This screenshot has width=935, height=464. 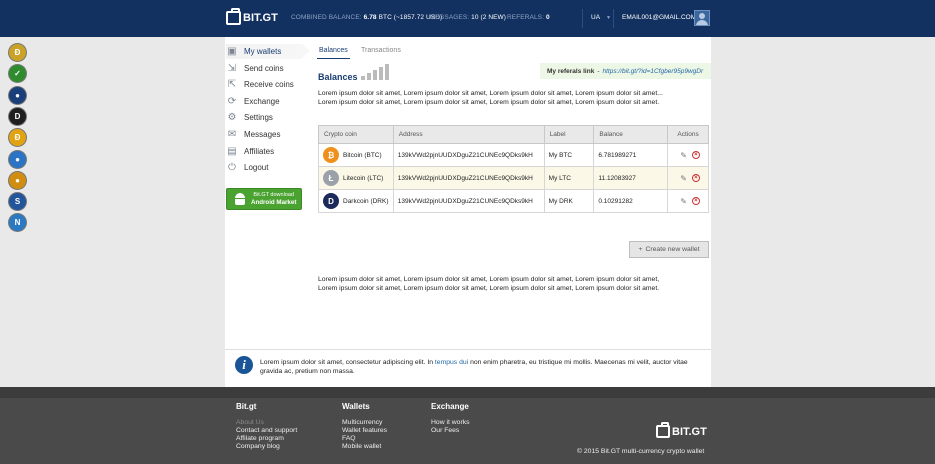 What do you see at coordinates (331, 155) in the screenshot?
I see `coin-icon: ₿` at bounding box center [331, 155].